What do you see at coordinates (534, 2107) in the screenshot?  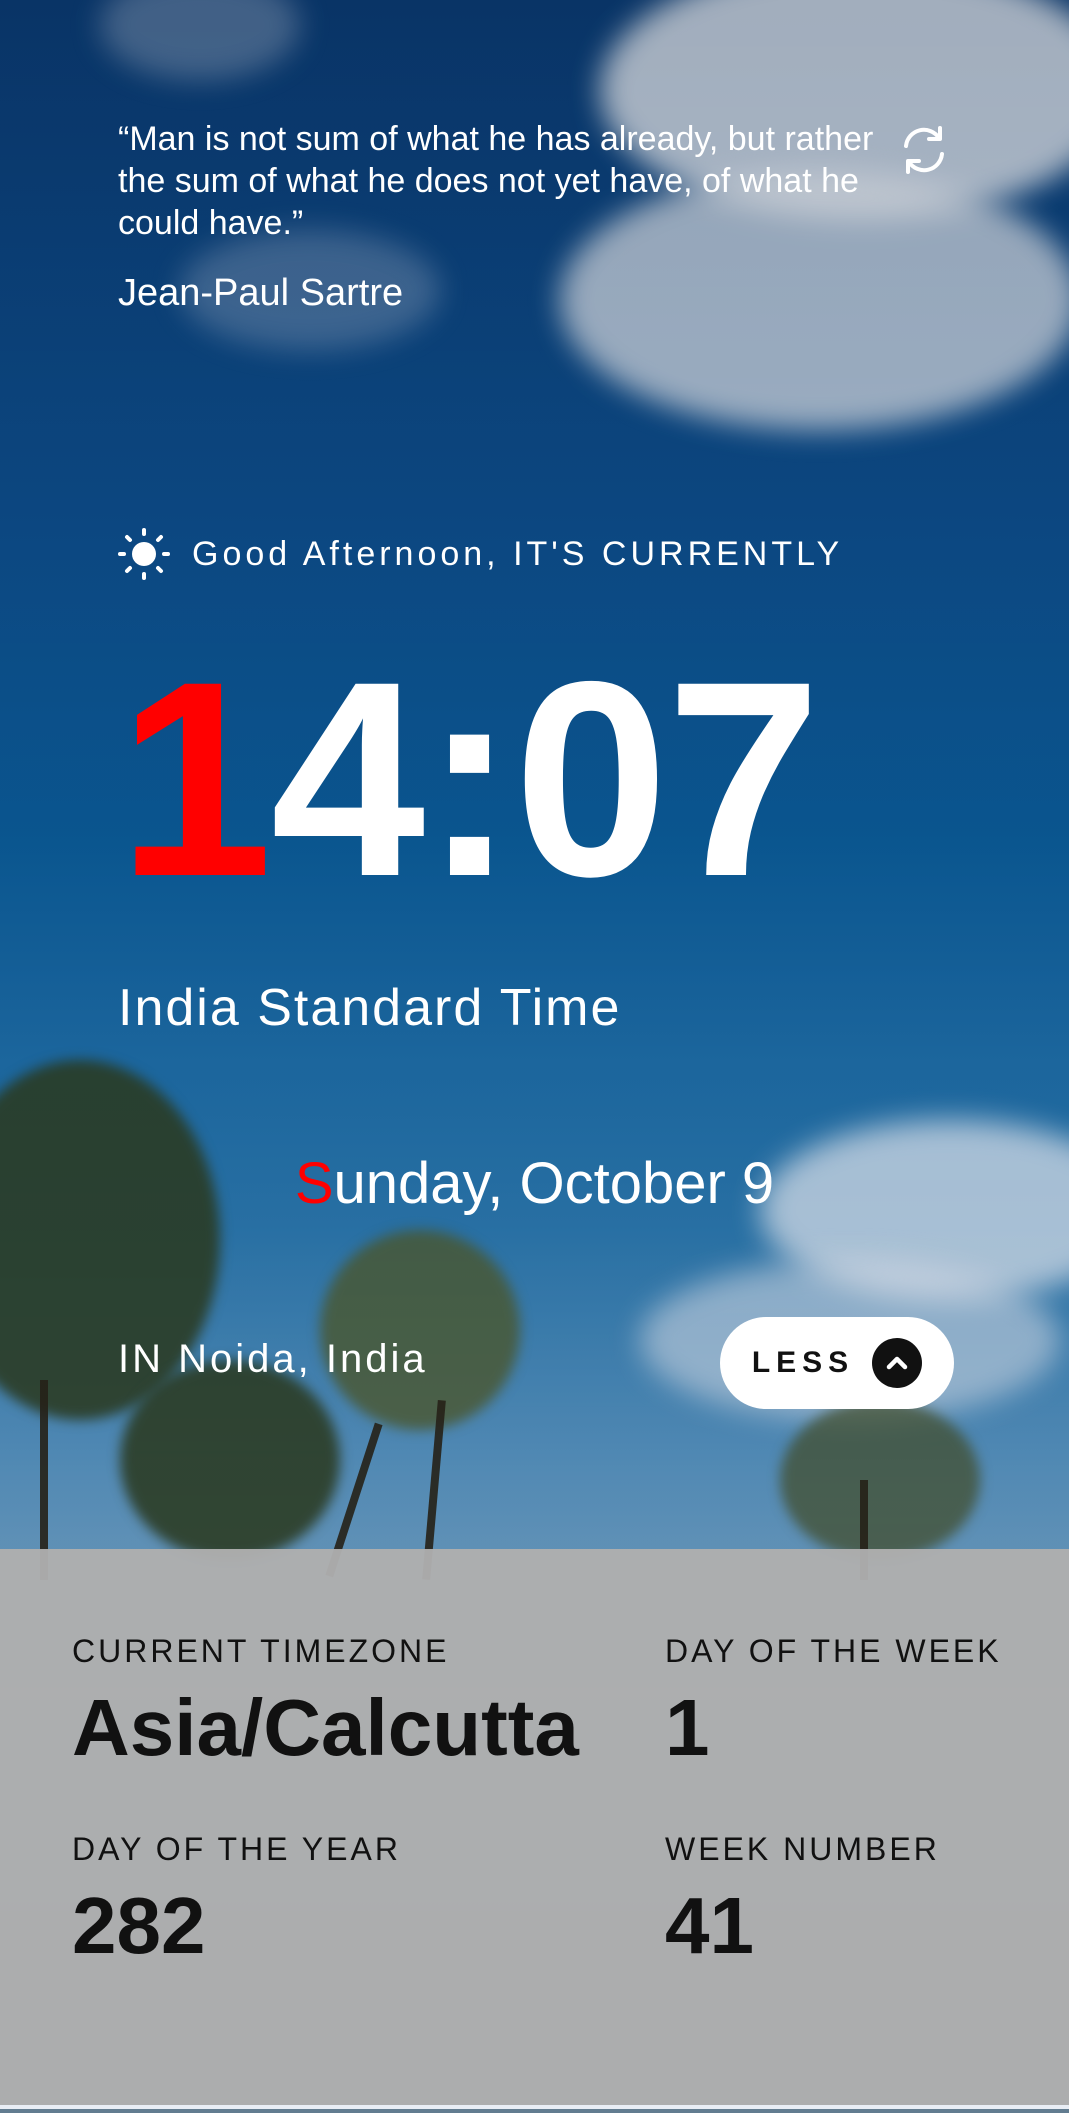 I see `divider` at bounding box center [534, 2107].